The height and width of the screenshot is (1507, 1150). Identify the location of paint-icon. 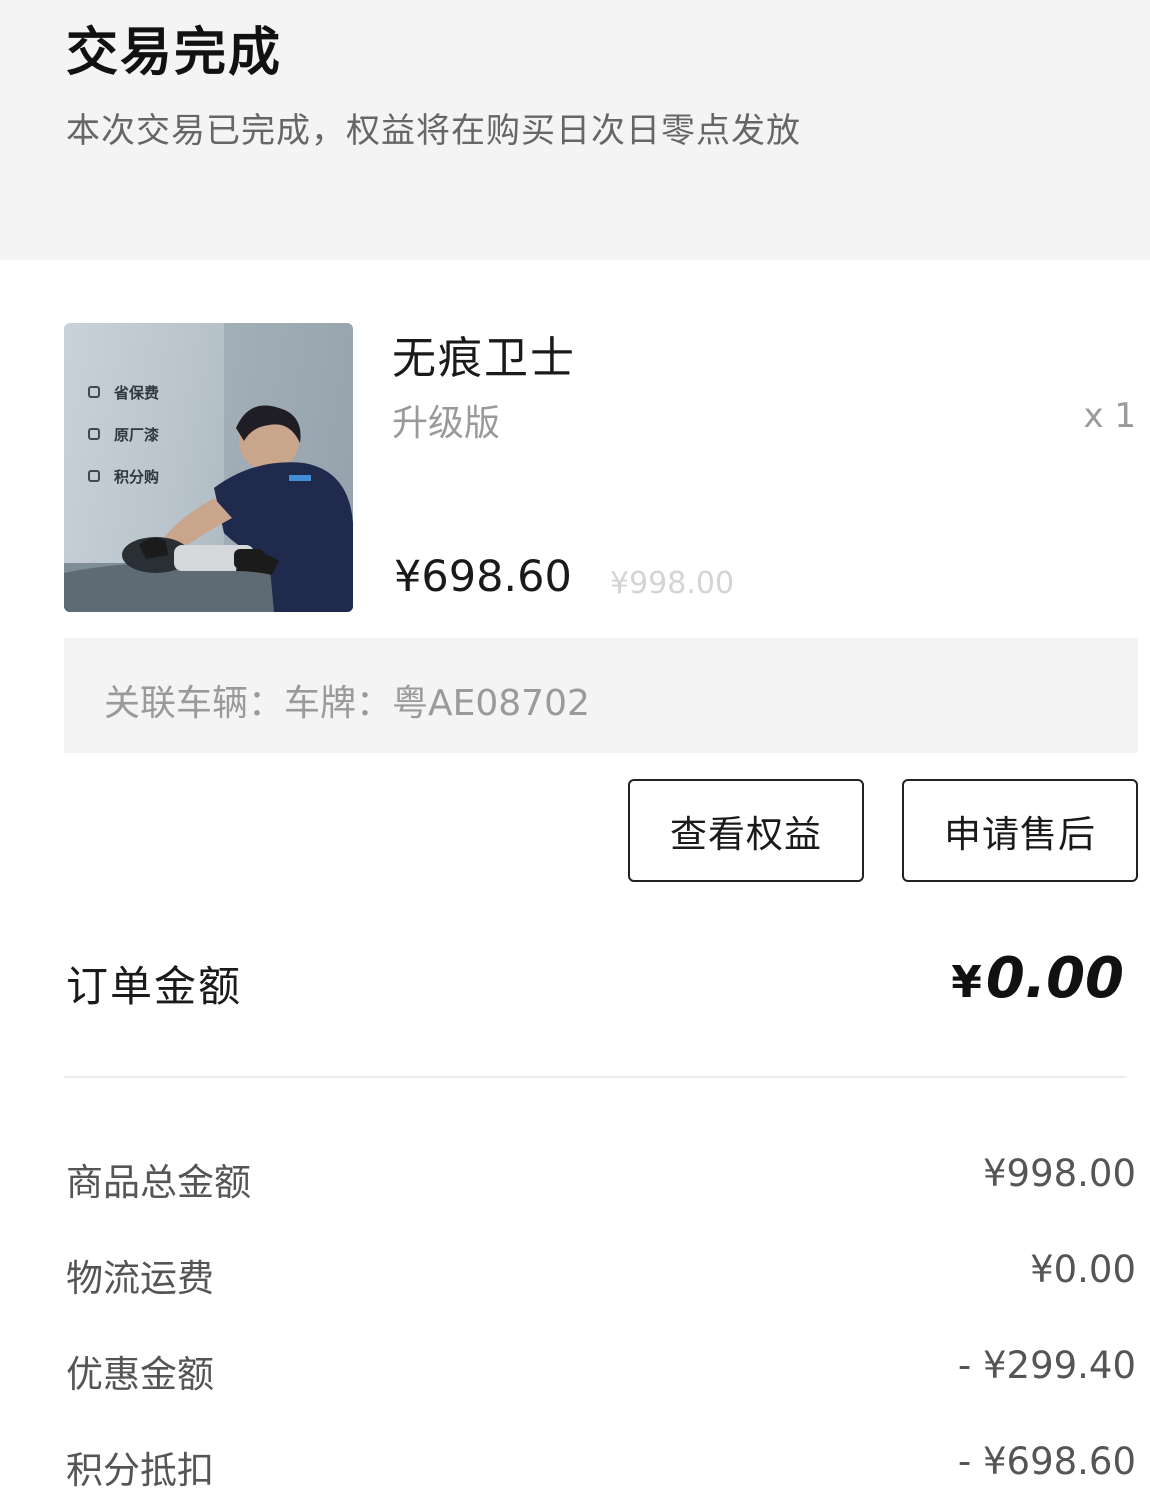
(94, 434).